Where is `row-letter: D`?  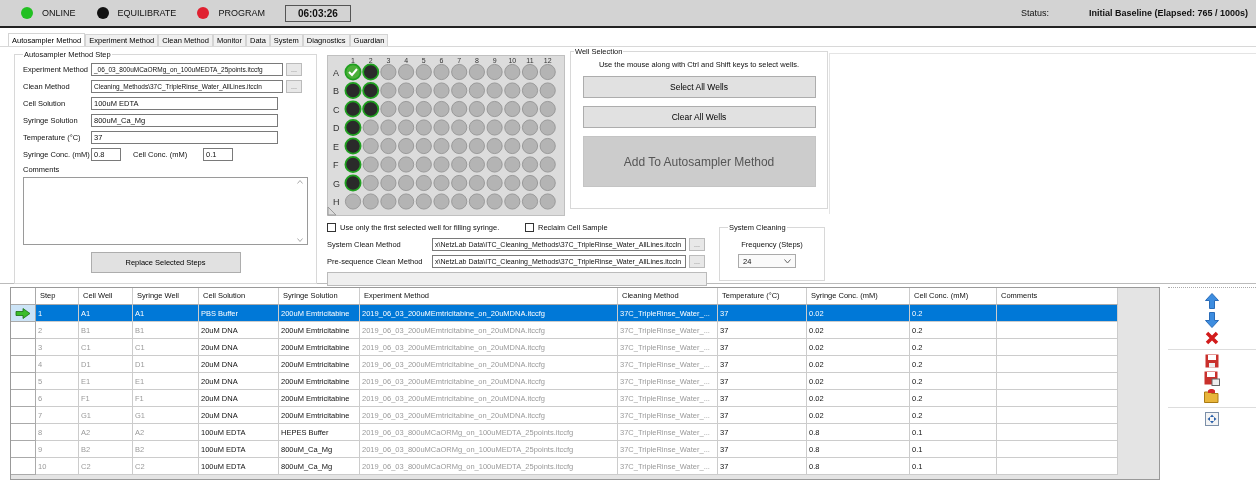 row-letter: D is located at coordinates (336, 128).